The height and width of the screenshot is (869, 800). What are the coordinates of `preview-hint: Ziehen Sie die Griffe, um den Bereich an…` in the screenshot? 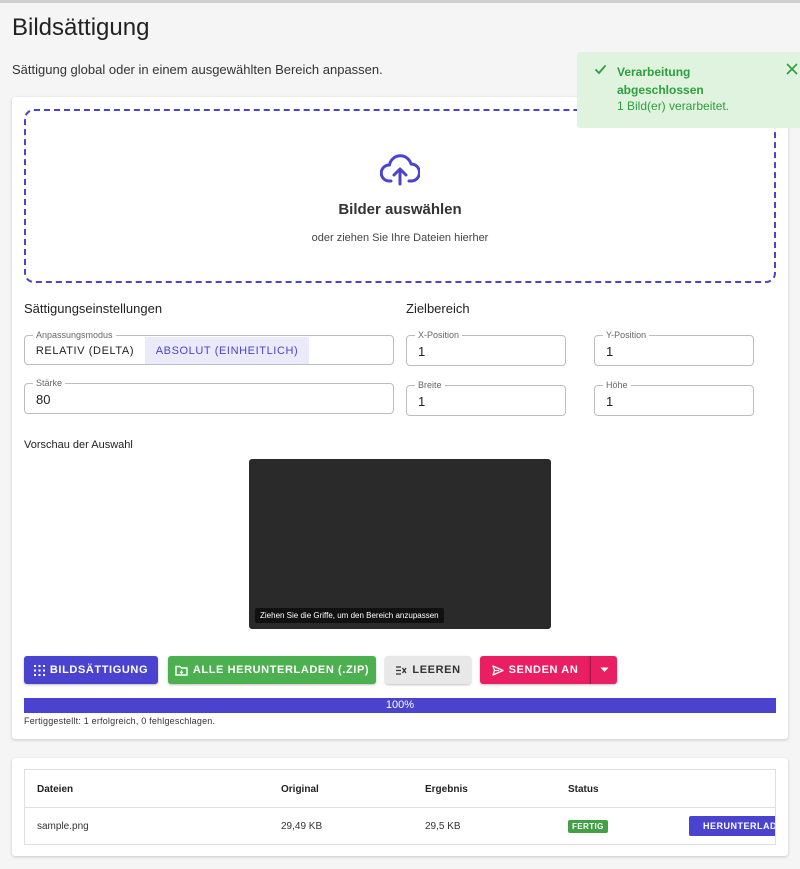 It's located at (349, 615).